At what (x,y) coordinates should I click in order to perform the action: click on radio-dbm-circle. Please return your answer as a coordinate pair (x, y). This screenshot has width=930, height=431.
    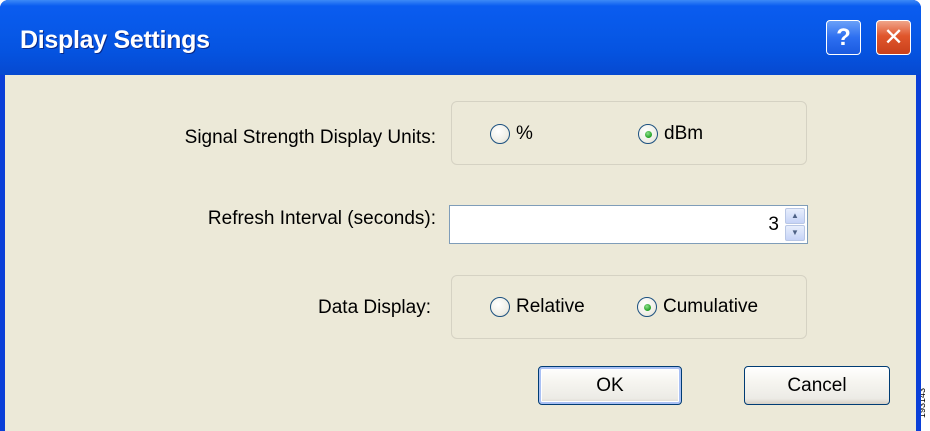
    Looking at the image, I should click on (648, 134).